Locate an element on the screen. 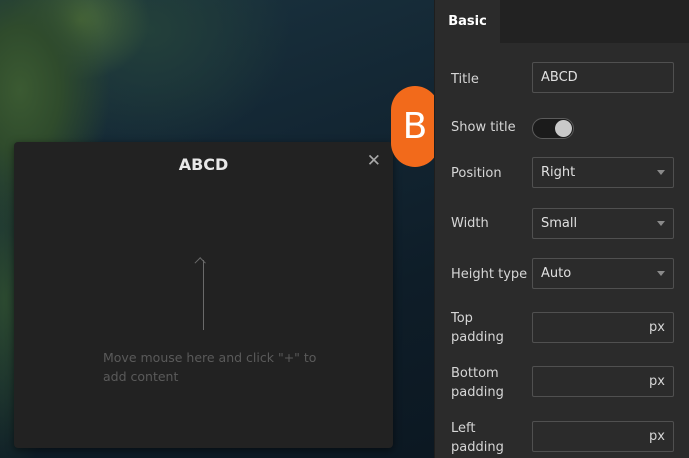 This screenshot has width=689, height=458. height-type-label: Height type is located at coordinates (489, 274).